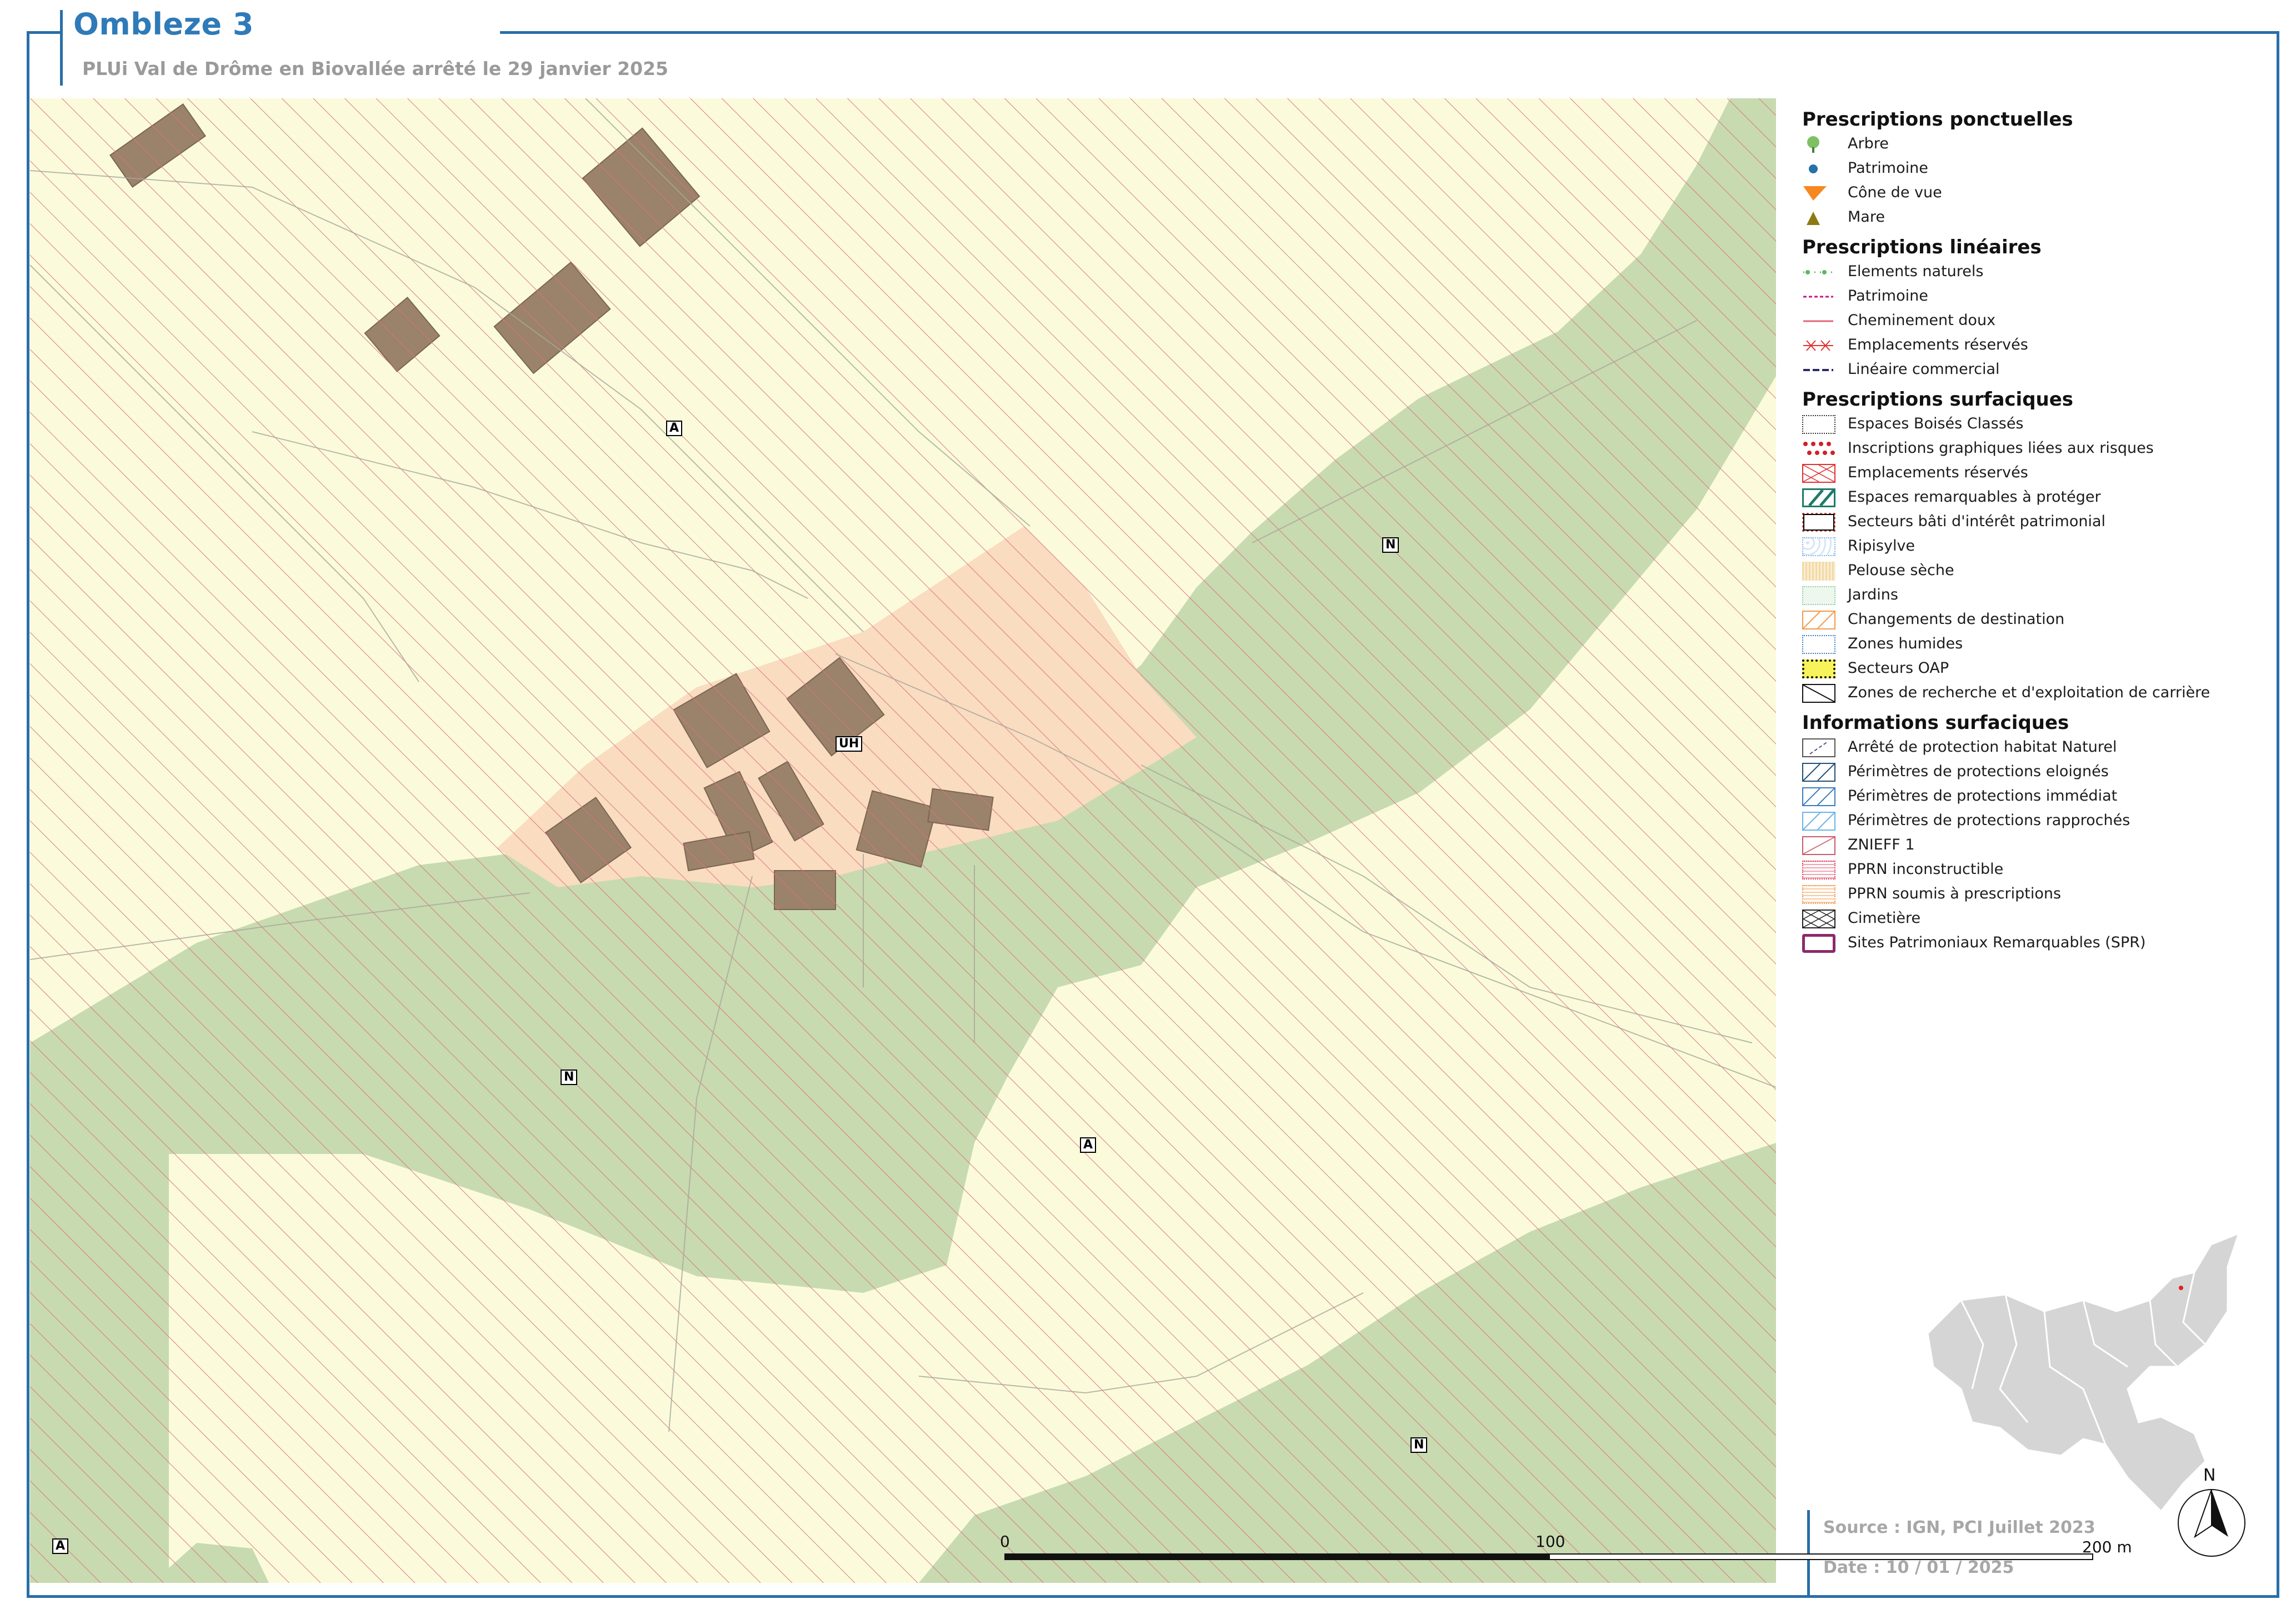  I want to click on legend-item-emplacements-reserves-line: Emplacements réservés, so click(2041, 346).